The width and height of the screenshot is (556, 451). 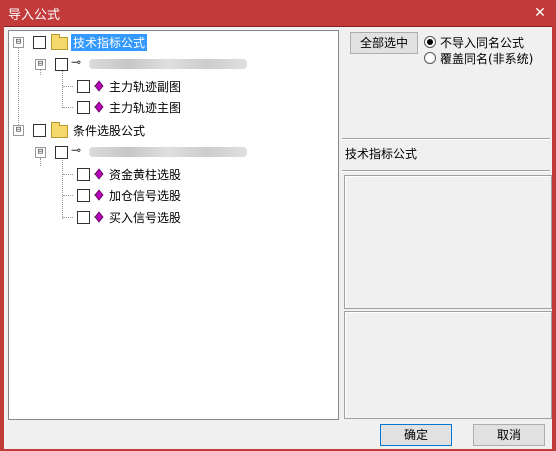 What do you see at coordinates (448, 242) in the screenshot?
I see `description-panel` at bounding box center [448, 242].